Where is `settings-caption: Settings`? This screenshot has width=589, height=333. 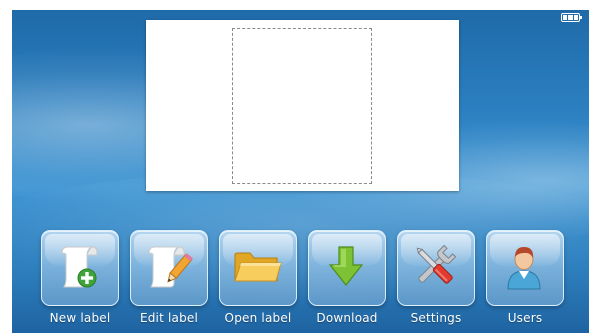 settings-caption: Settings is located at coordinates (436, 318).